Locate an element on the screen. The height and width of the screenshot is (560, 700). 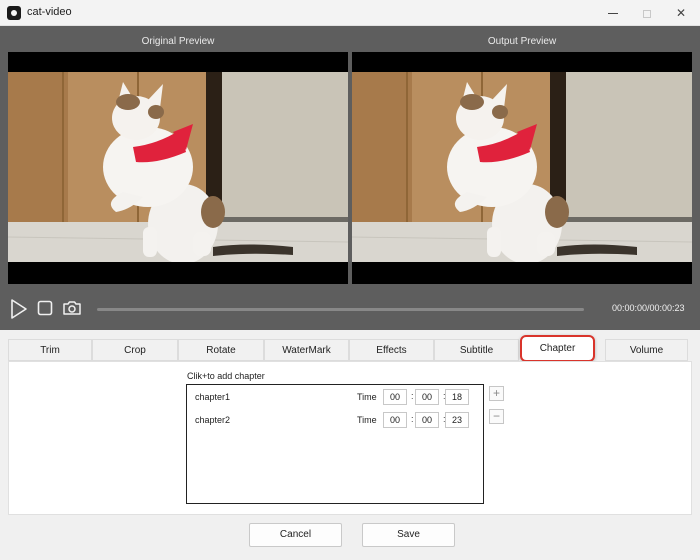
add-chapter-button: + is located at coordinates (496, 393).